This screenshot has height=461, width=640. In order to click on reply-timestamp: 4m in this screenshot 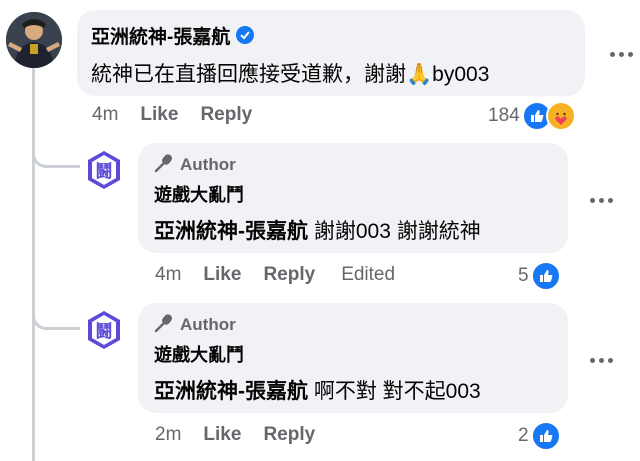, I will do `click(168, 275)`.